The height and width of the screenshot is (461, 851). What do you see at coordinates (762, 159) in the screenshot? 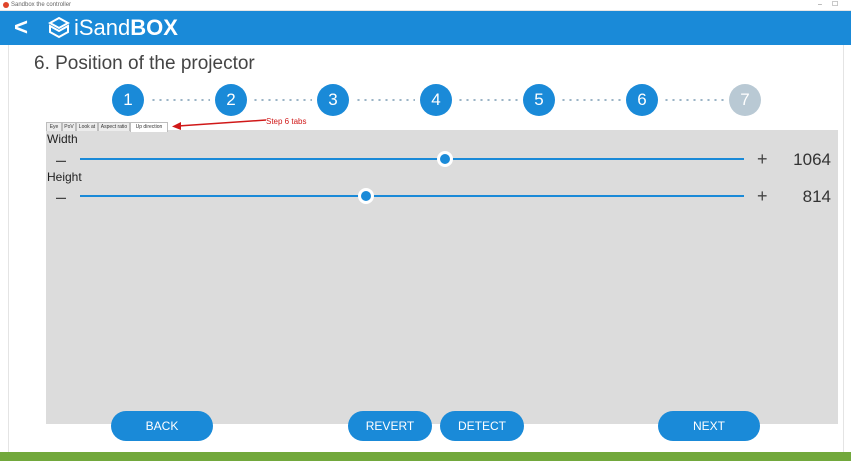
I see `width-increase-button: +` at bounding box center [762, 159].